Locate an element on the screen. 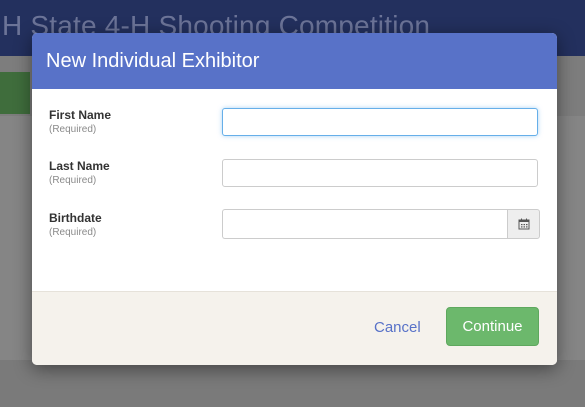  calendar-icon is located at coordinates (523, 224).